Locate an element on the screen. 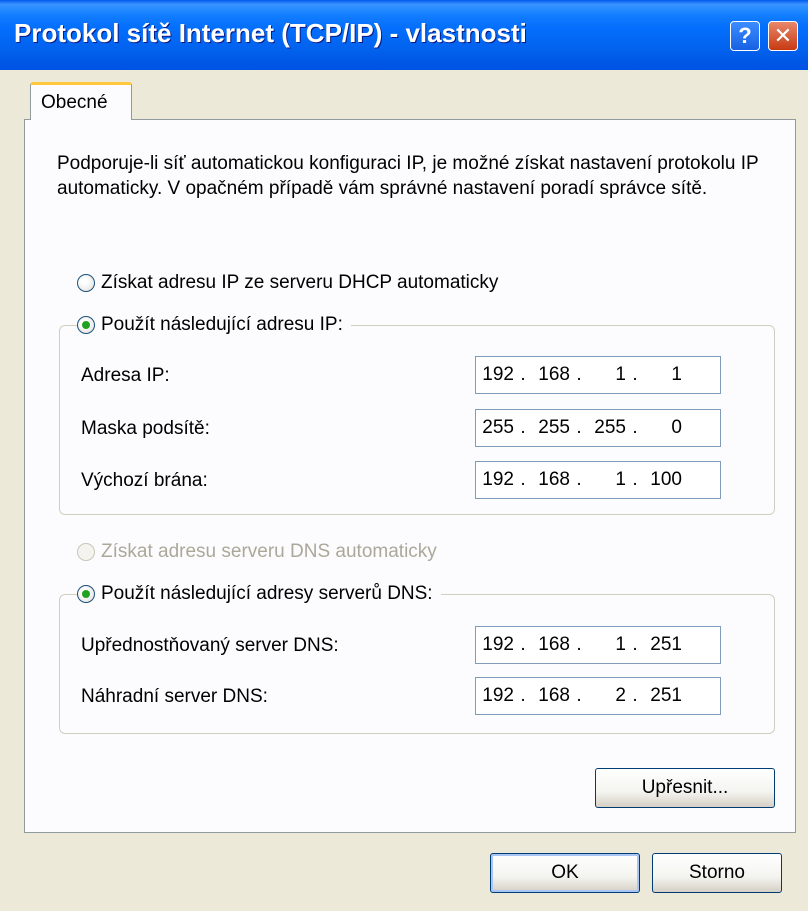 The height and width of the screenshot is (911, 808). subnet-mask-label: Maska podsítě: is located at coordinates (145, 428).